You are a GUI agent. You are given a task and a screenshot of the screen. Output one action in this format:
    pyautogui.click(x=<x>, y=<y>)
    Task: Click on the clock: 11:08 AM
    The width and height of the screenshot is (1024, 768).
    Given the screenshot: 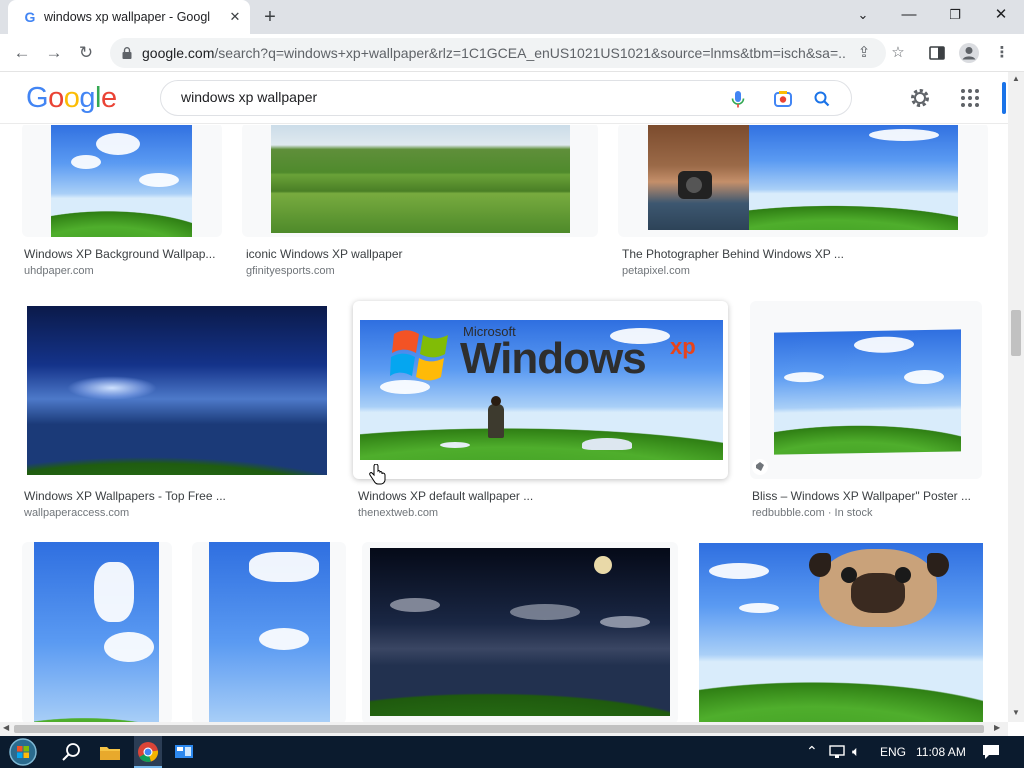 What is the action you would take?
    pyautogui.click(x=941, y=752)
    